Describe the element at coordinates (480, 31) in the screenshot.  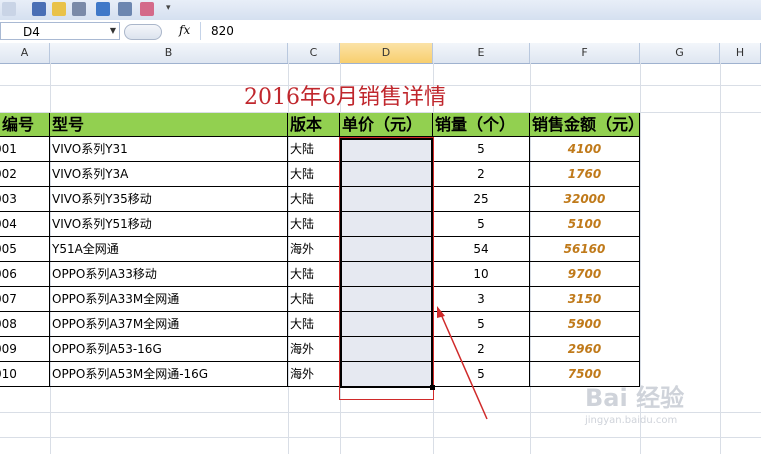
I see `formula-input: 820` at that location.